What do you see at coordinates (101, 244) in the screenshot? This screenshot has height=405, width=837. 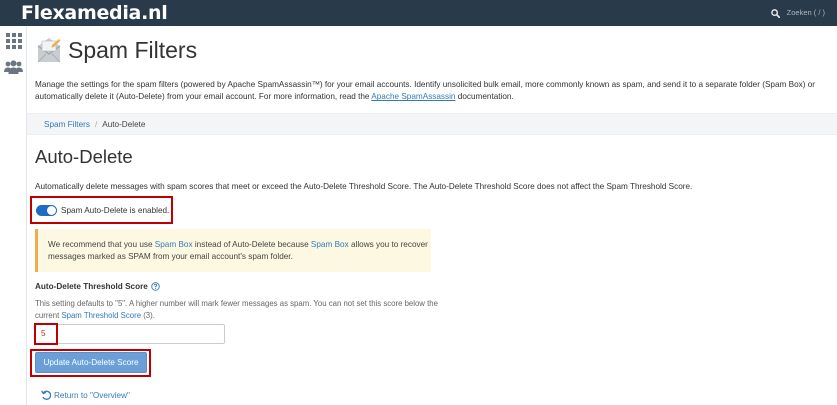 I see `alert-text-1: We recommend that you use` at bounding box center [101, 244].